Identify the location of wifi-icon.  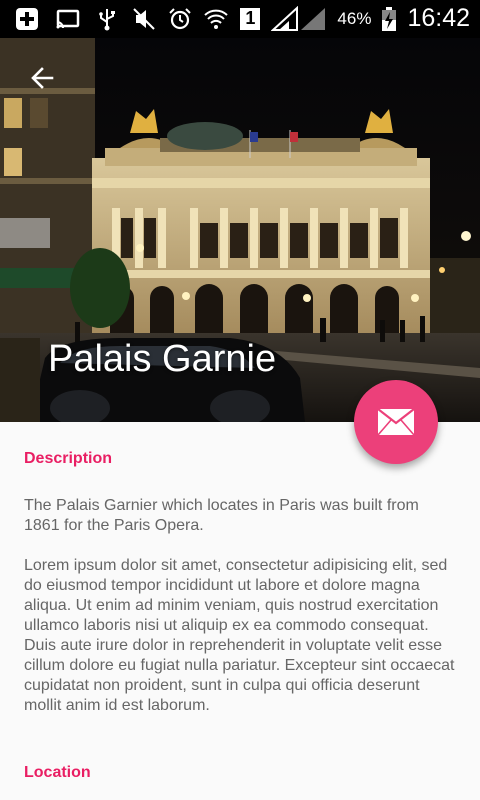
(216, 19).